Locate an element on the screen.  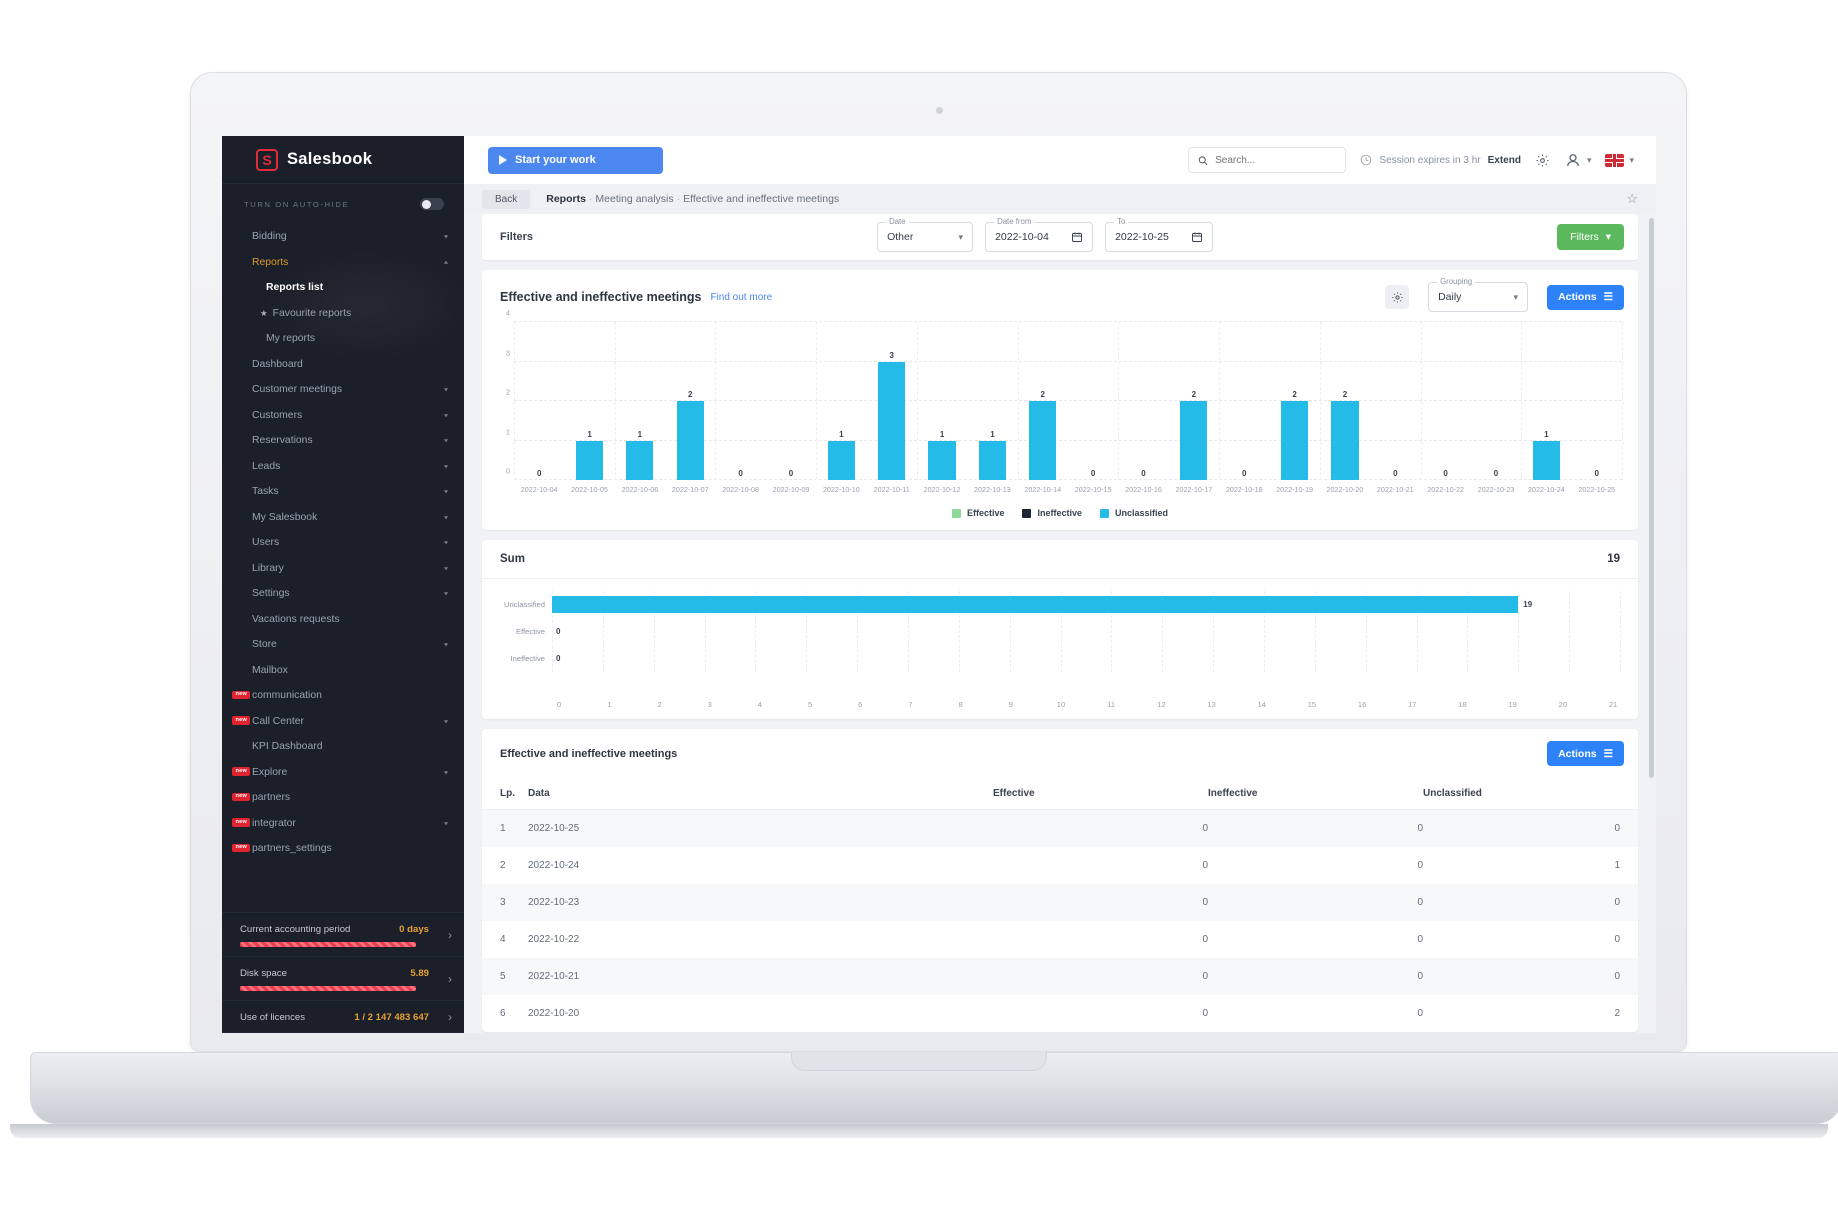
chart-settings-button is located at coordinates (1397, 297).